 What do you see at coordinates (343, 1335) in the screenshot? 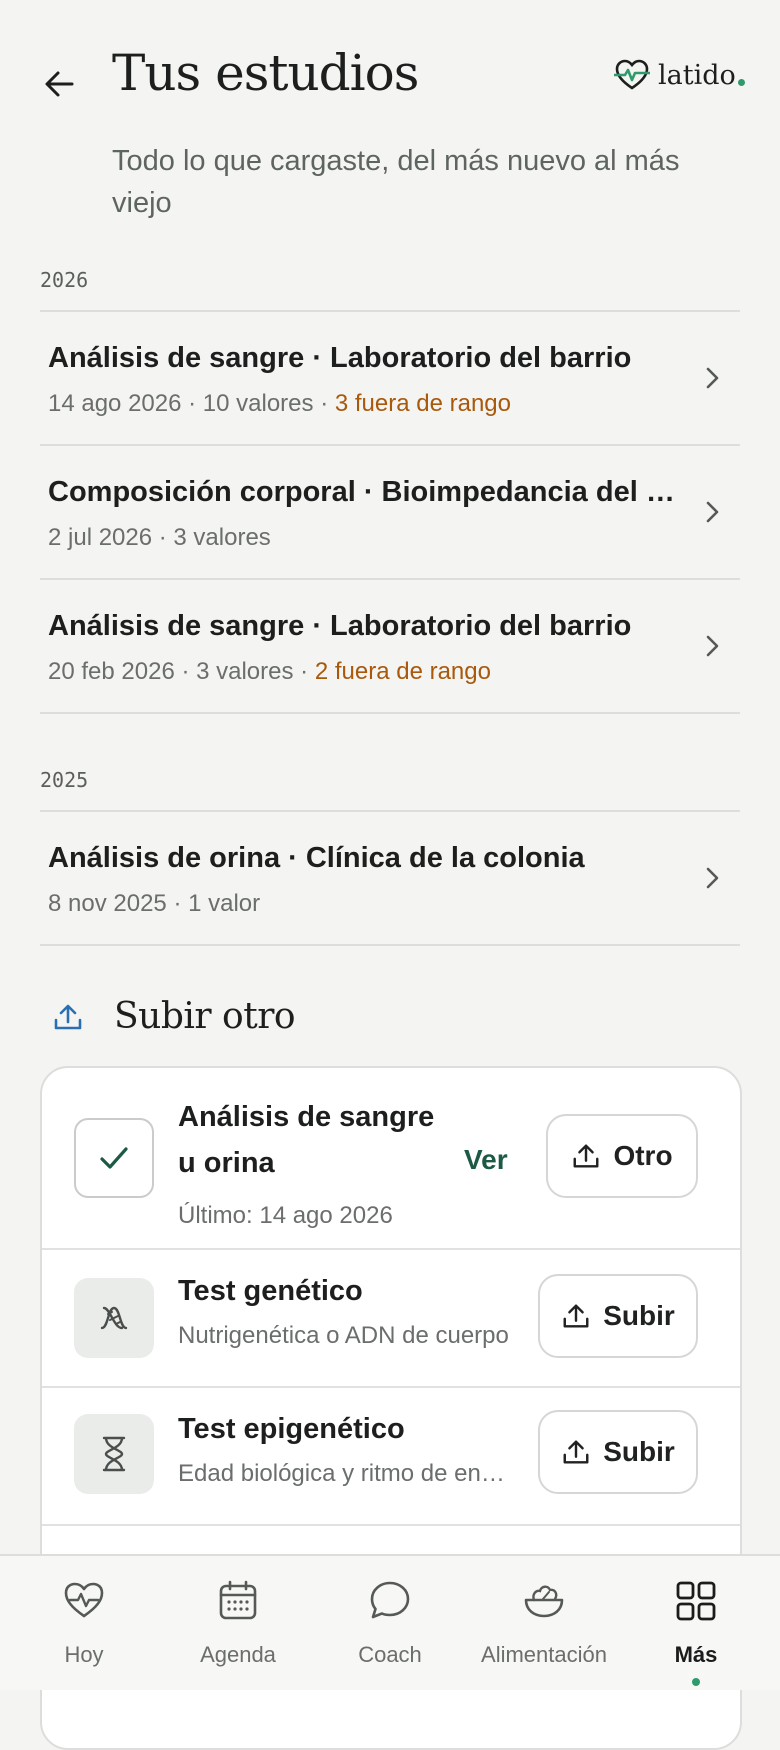
I see `upload-row-sub: Nutrigenética o ADN de cuerpo` at bounding box center [343, 1335].